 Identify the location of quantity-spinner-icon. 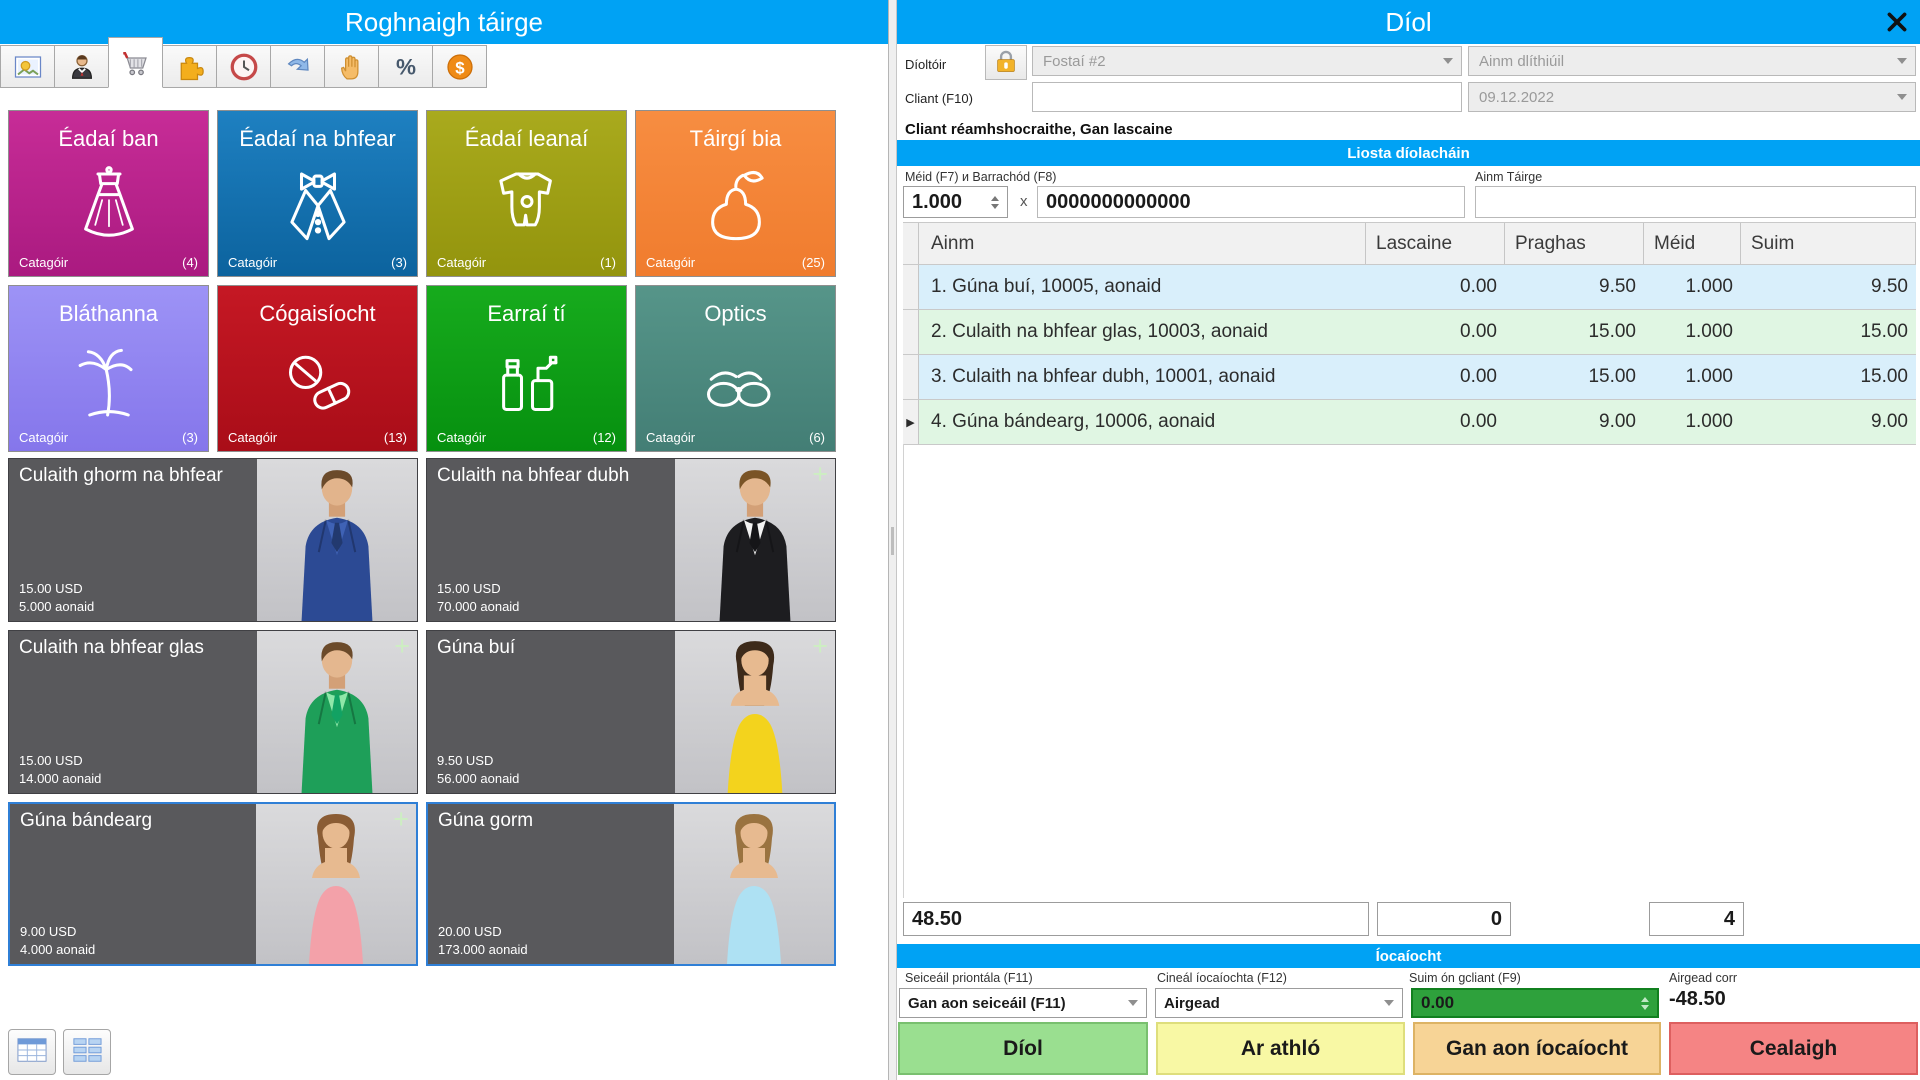
(995, 202).